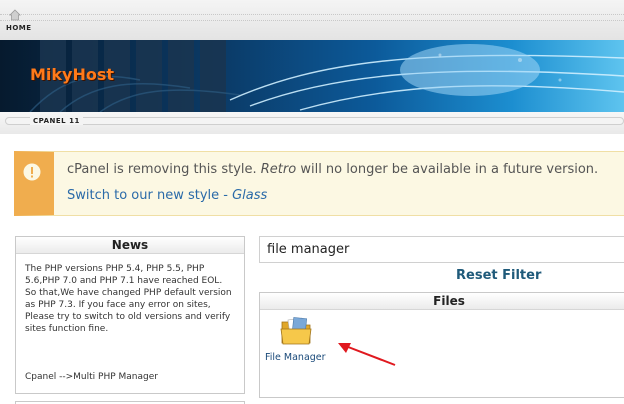 This screenshot has width=624, height=404. Describe the element at coordinates (19, 28) in the screenshot. I see `home-link: HOME` at that location.